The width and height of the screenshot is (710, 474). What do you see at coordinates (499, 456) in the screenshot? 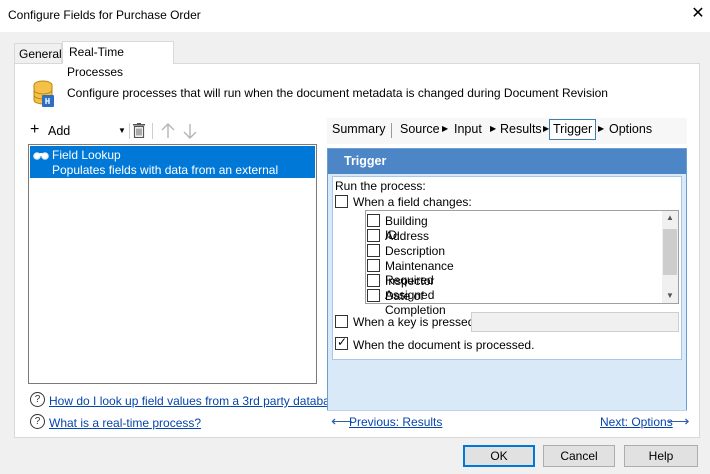
I see `ok-button: OK` at bounding box center [499, 456].